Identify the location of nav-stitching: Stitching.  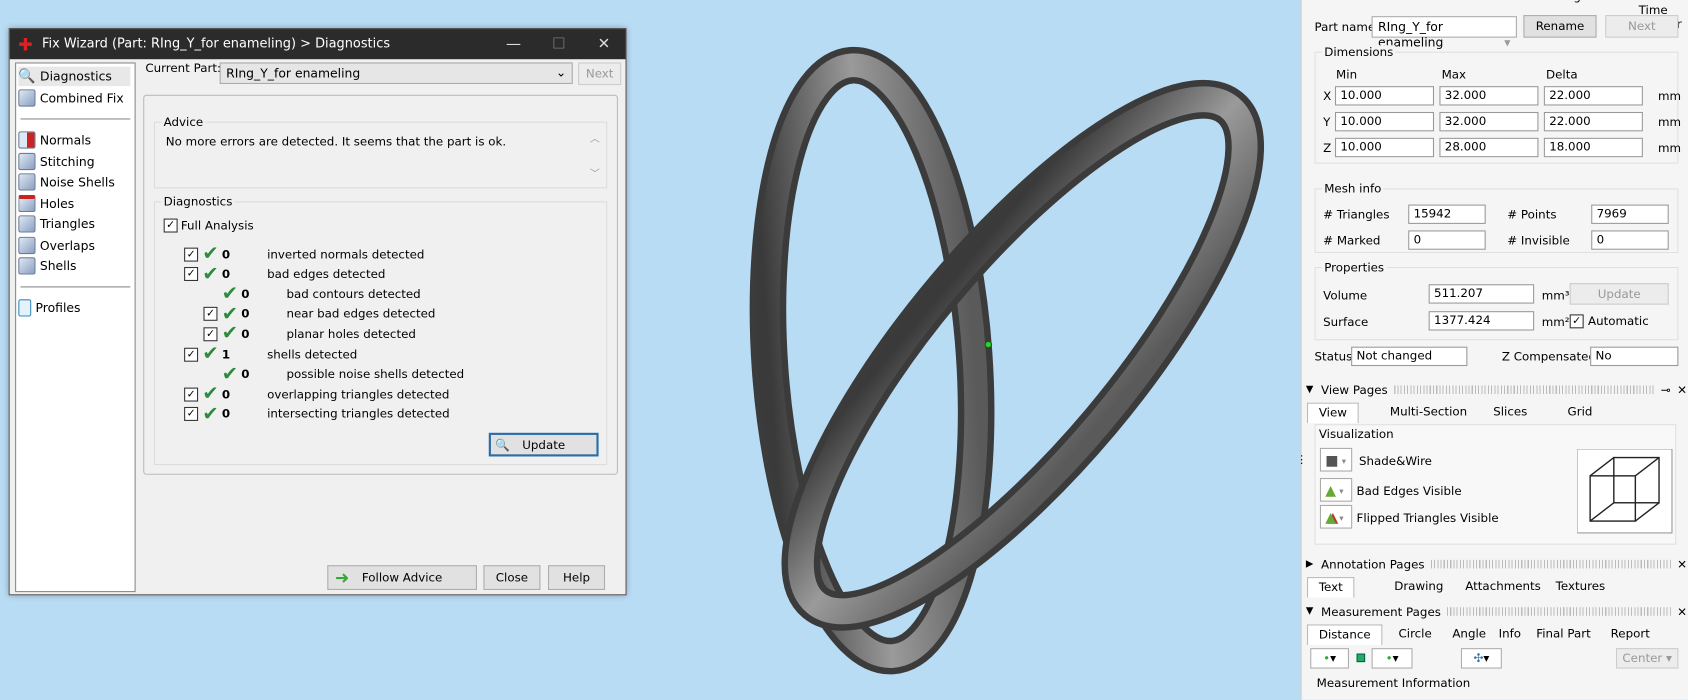
(74, 161).